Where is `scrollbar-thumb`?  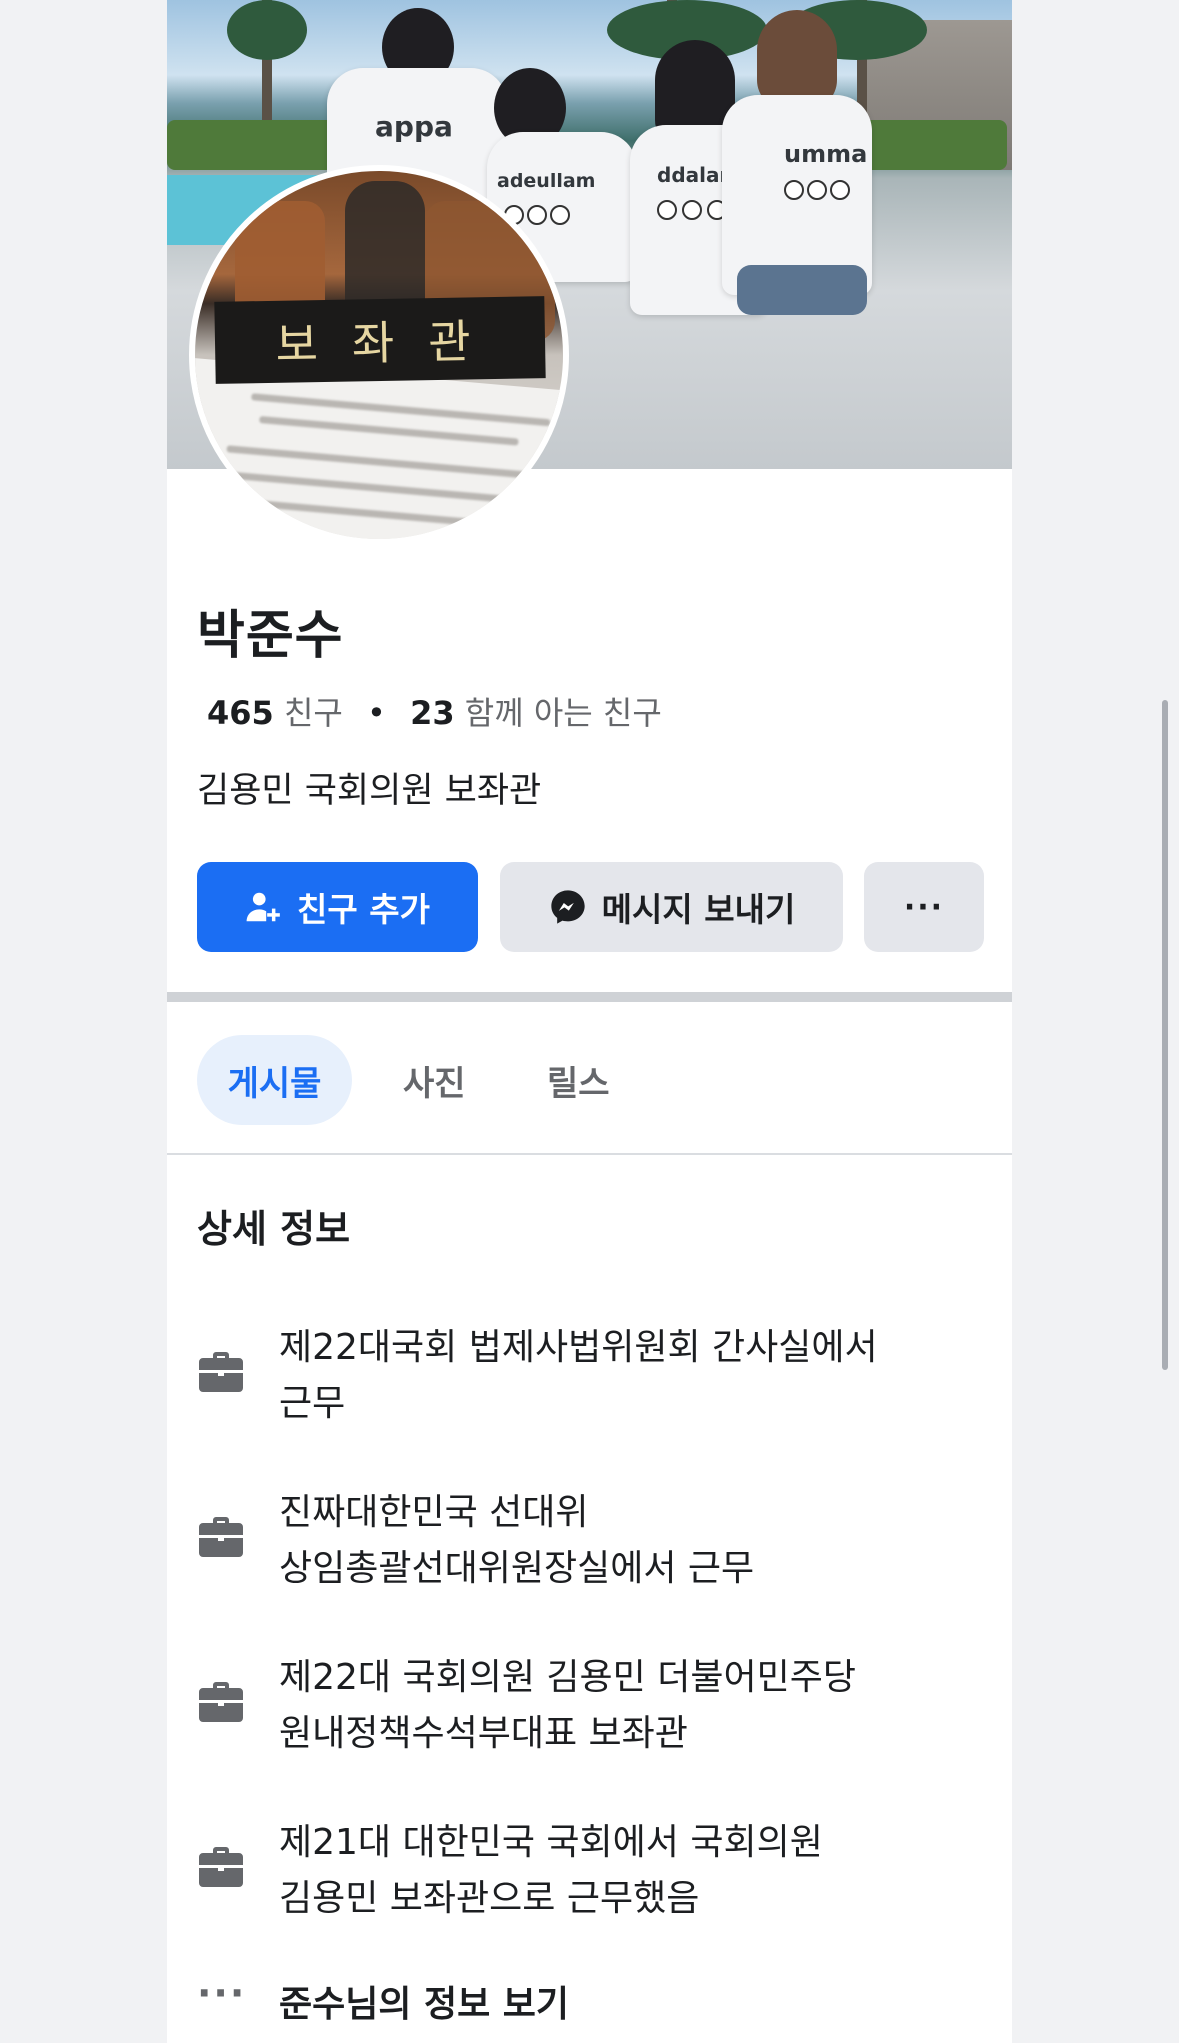
scrollbar-thumb is located at coordinates (1165, 1035).